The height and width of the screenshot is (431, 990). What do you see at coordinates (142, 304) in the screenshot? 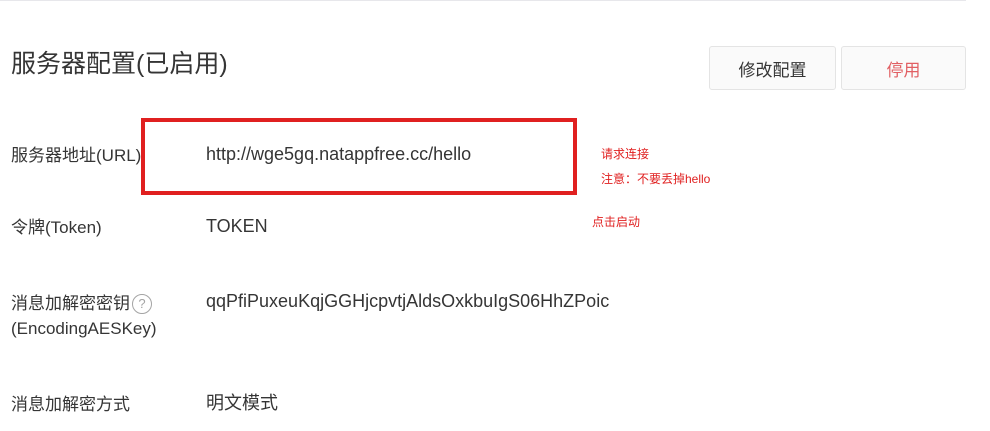
I see `help-icon: ?` at bounding box center [142, 304].